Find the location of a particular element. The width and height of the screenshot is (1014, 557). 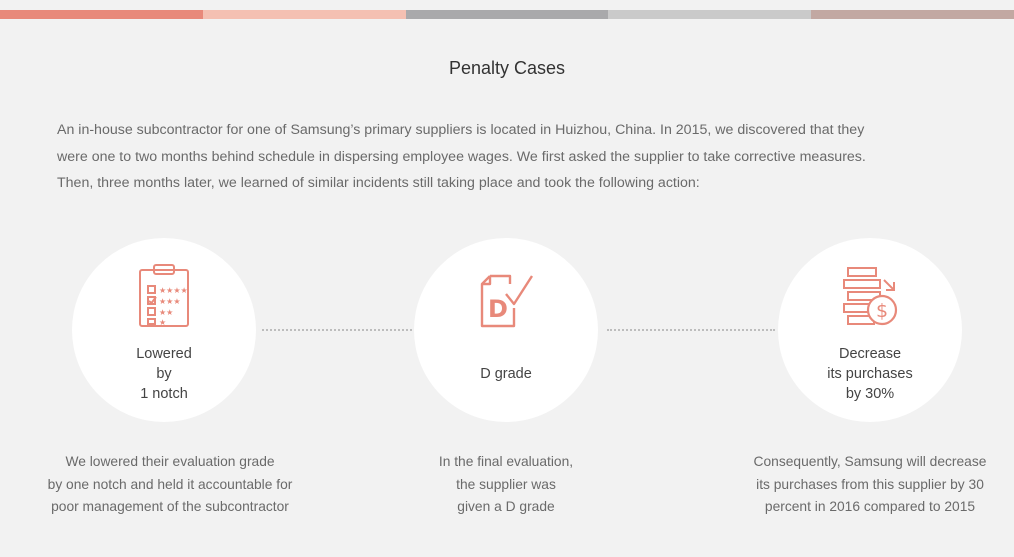

description-line: the supplier was is located at coordinates (506, 484).